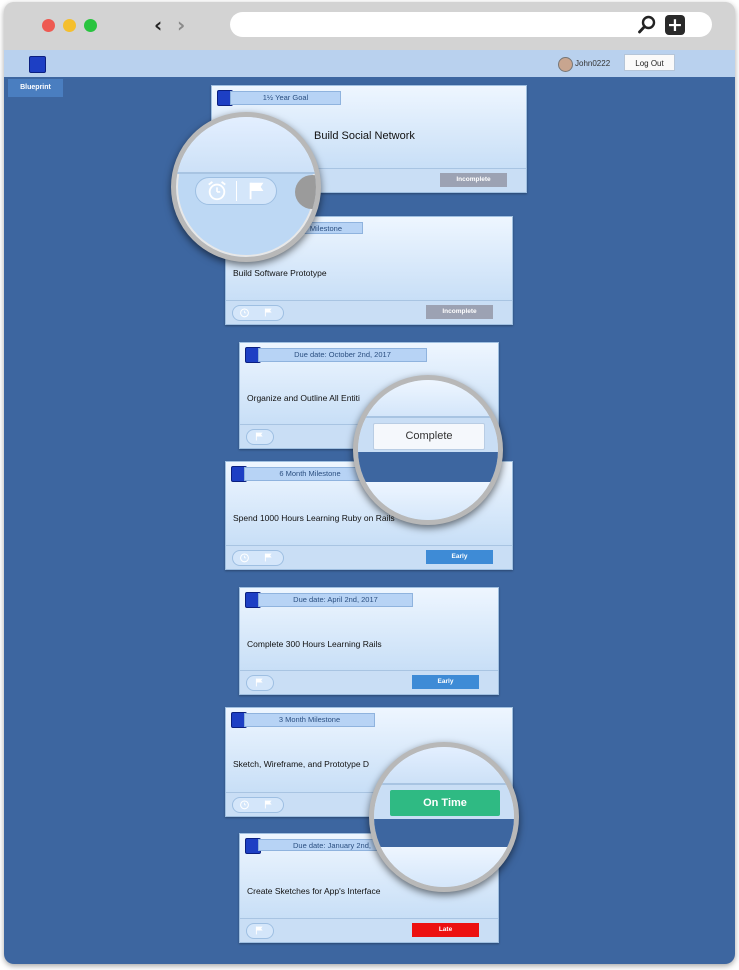  I want to click on lens-pill-divider, so click(236, 191).